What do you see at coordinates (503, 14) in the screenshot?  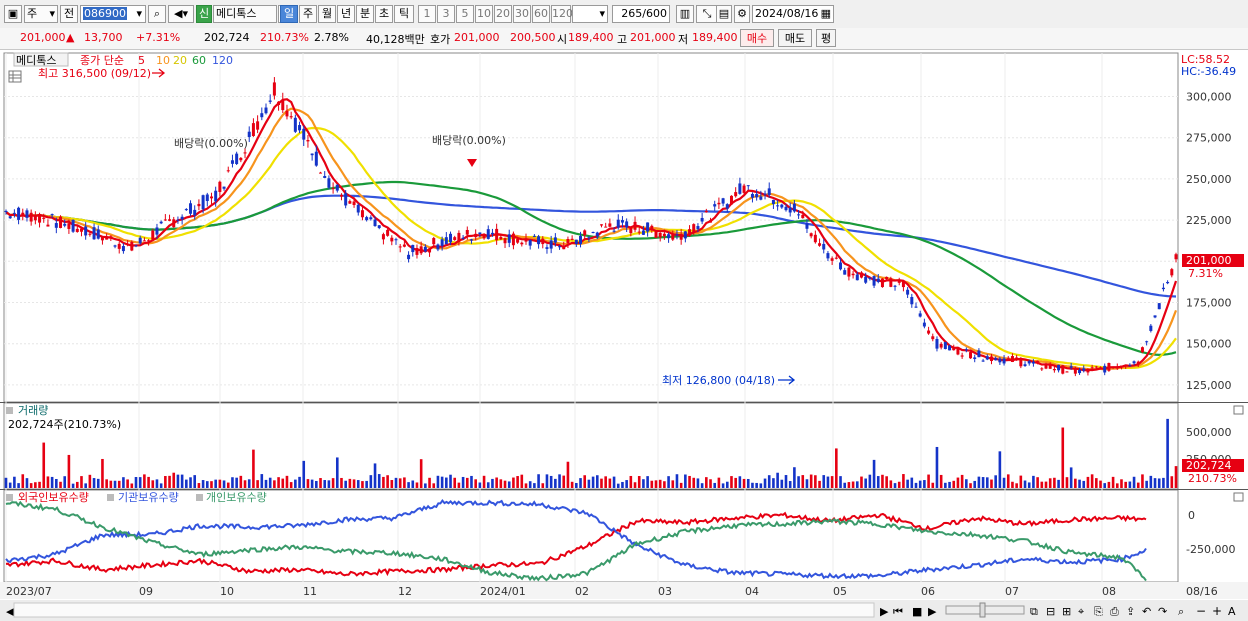 I see `interval-button-20: 20` at bounding box center [503, 14].